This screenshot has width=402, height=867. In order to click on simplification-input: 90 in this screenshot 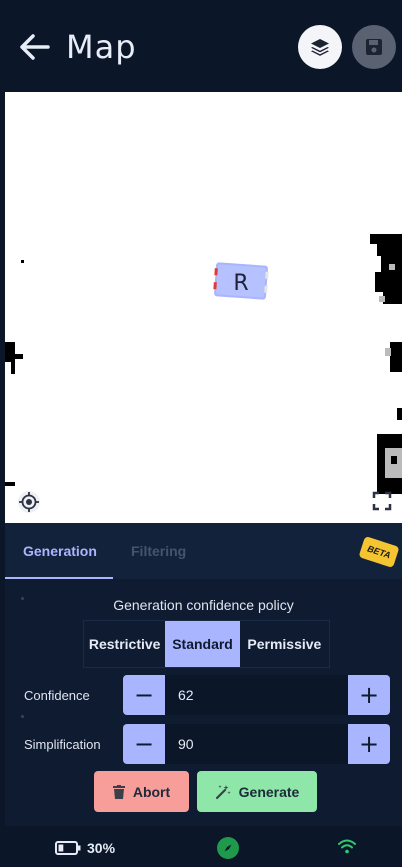, I will do `click(256, 744)`.